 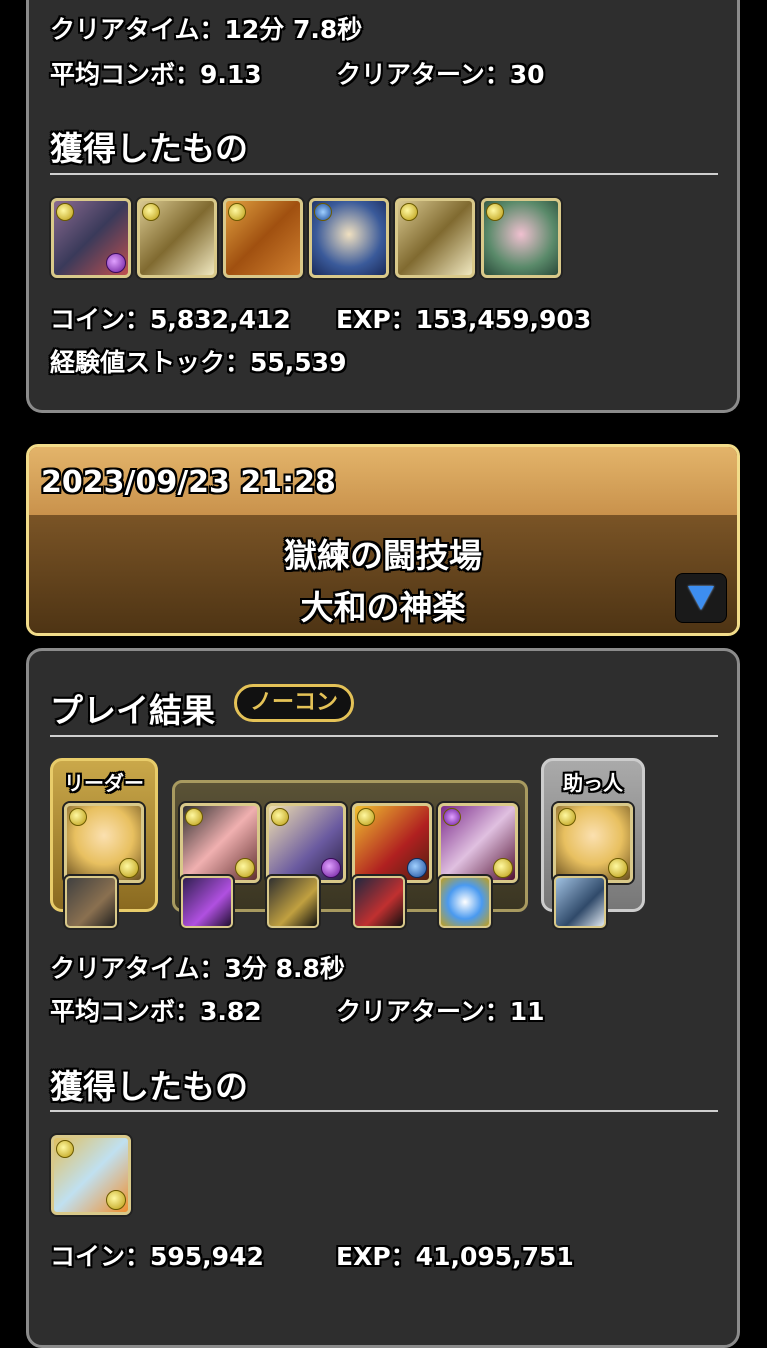 I want to click on clear-time: クリアタイム：3分 8.8秒, so click(x=197, y=968).